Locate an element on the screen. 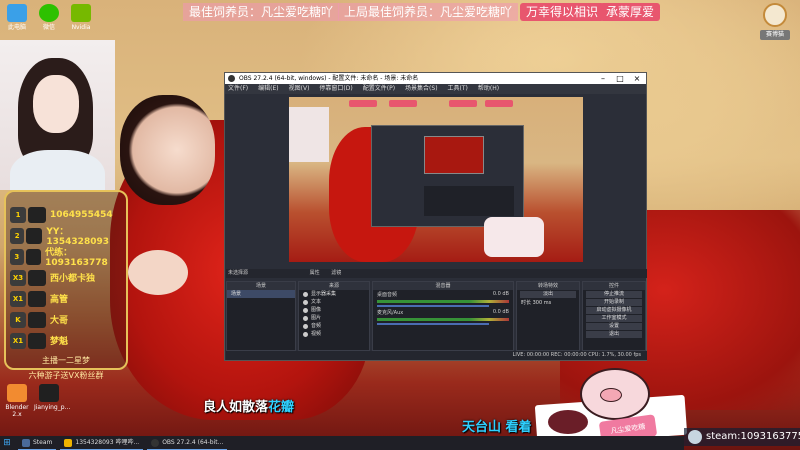  wechat-icon is located at coordinates (49, 13).